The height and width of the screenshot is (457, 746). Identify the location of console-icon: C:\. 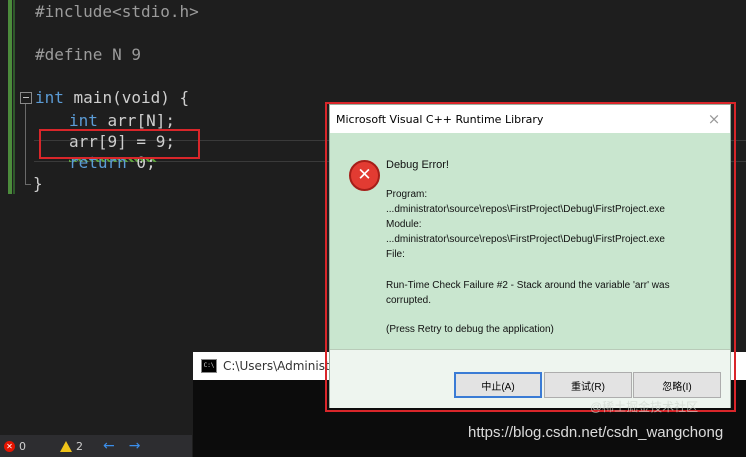
(209, 366).